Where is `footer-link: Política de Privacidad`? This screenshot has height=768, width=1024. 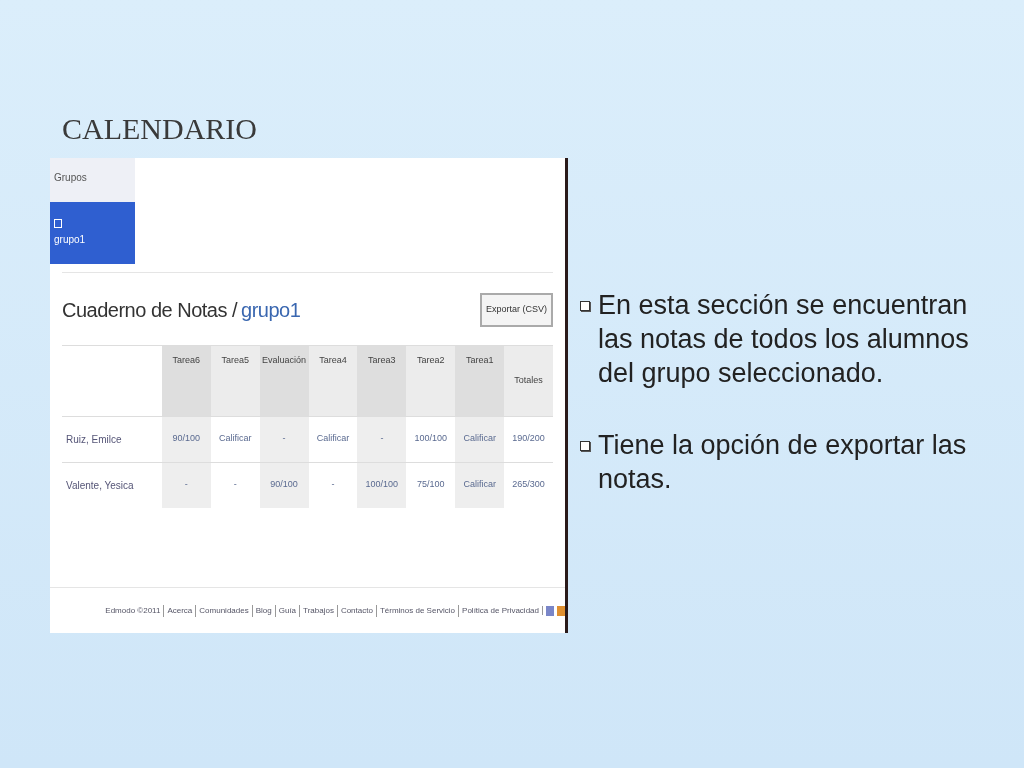
footer-link: Política de Privacidad is located at coordinates (498, 610).